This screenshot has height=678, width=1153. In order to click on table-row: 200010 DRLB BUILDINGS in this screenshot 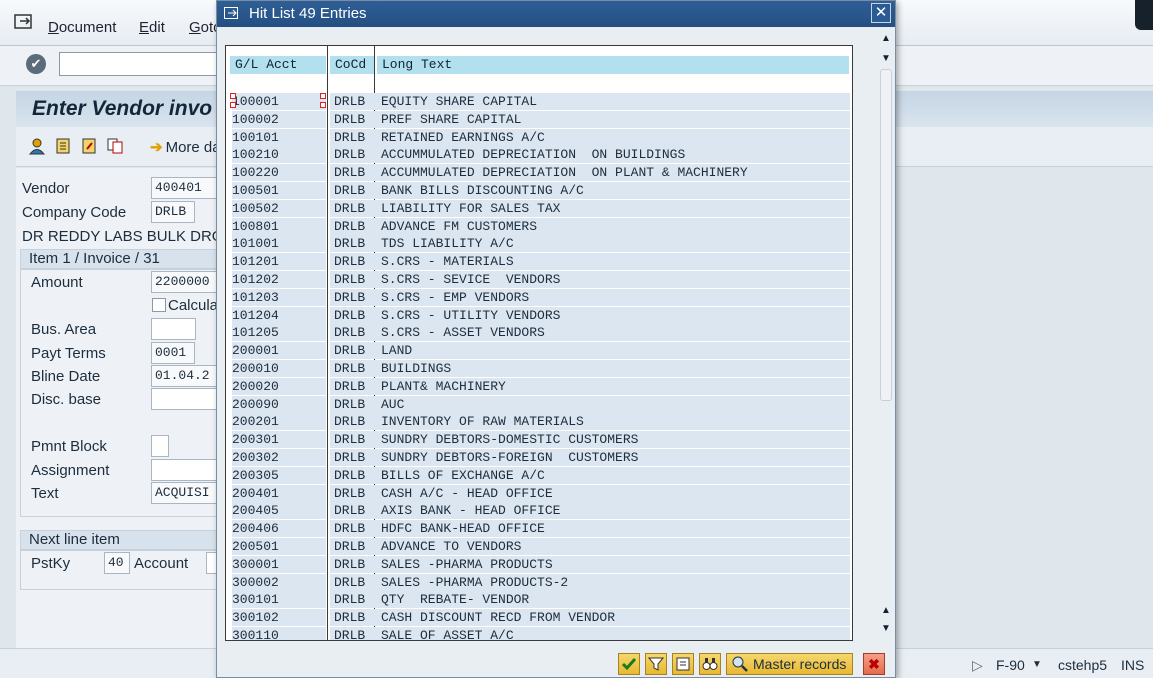, I will do `click(539, 368)`.